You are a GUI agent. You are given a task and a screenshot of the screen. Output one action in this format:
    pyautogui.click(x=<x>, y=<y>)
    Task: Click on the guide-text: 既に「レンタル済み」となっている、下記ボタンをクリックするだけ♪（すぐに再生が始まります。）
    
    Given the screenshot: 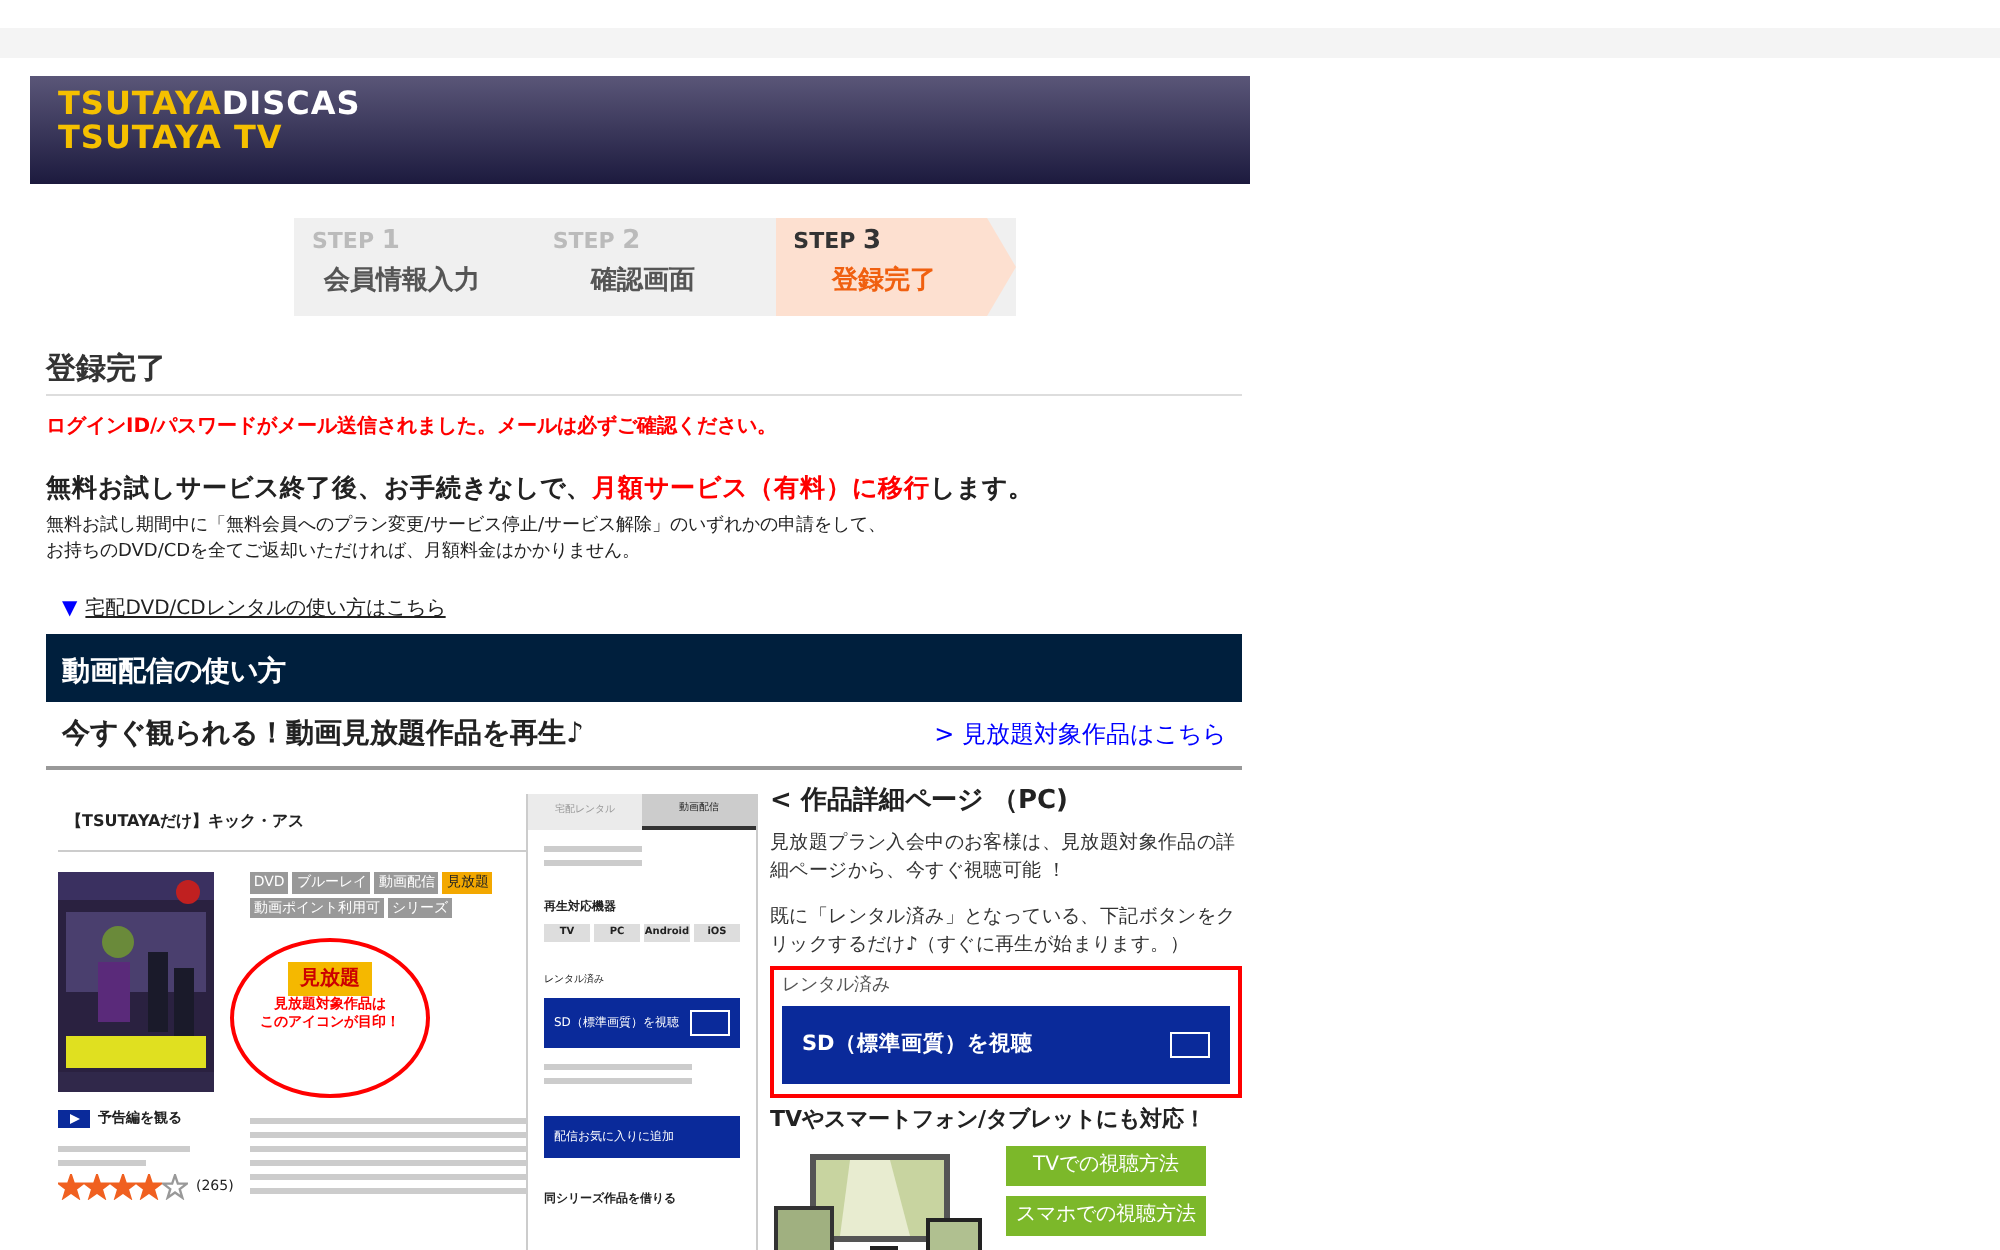 What is the action you would take?
    pyautogui.click(x=1004, y=931)
    